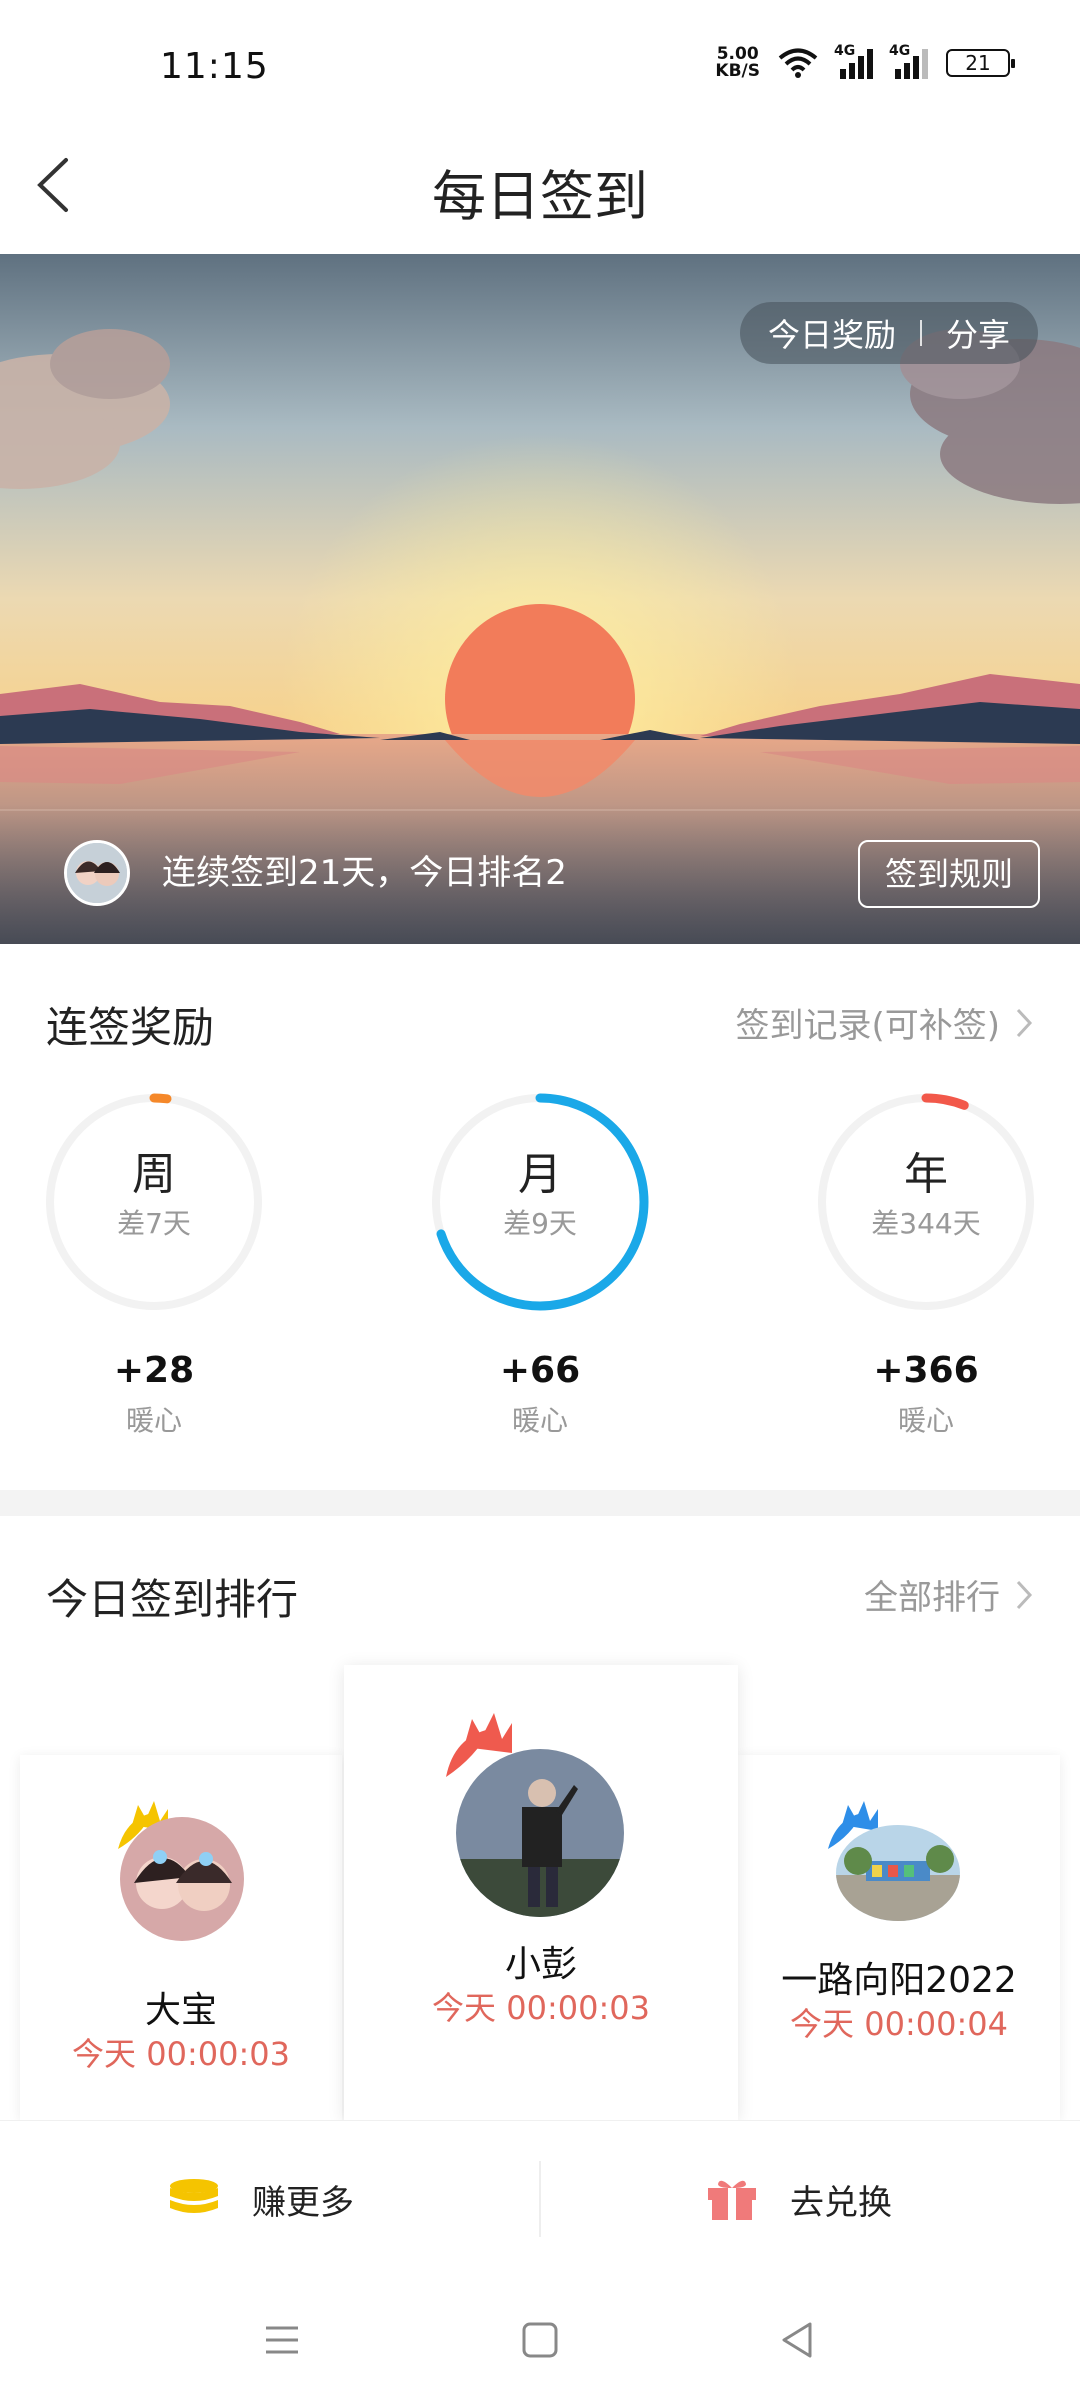  I want to click on week-reward-amount: +28, so click(154, 1370).